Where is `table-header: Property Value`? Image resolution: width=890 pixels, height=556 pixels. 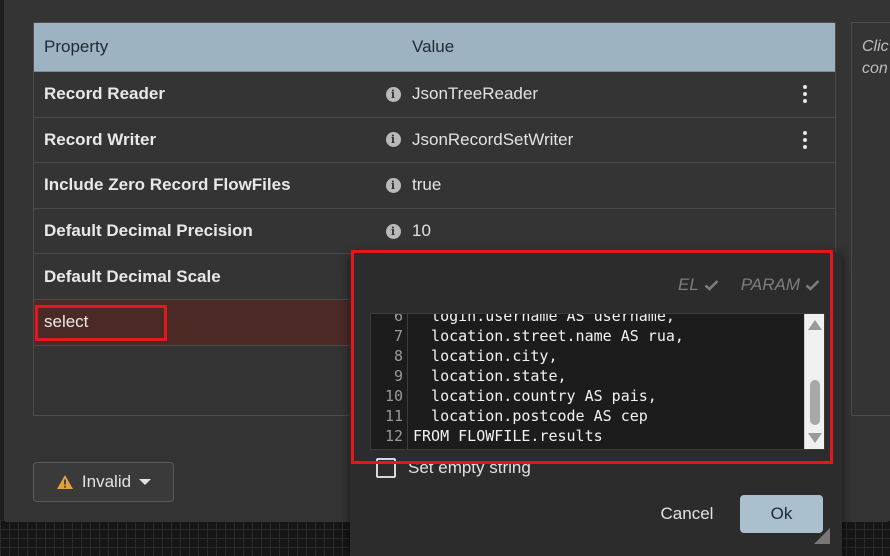 table-header: Property Value is located at coordinates (434, 47).